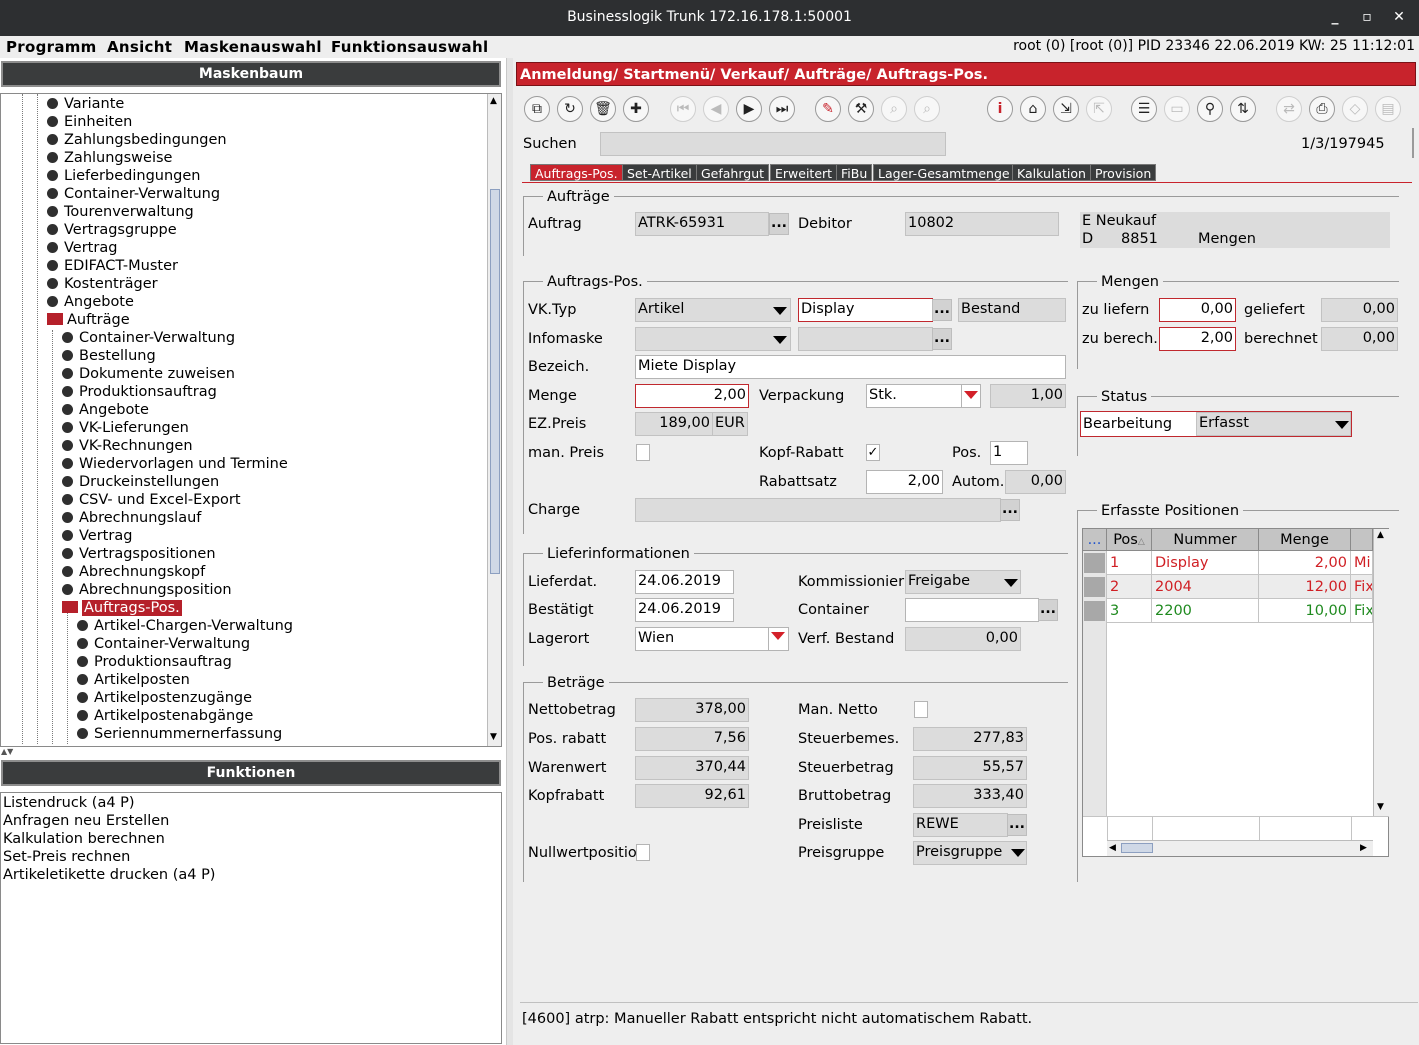 The height and width of the screenshot is (1045, 1419). What do you see at coordinates (16, 752) in the screenshot?
I see `splitter-arrows-icon: ▲▼` at bounding box center [16, 752].